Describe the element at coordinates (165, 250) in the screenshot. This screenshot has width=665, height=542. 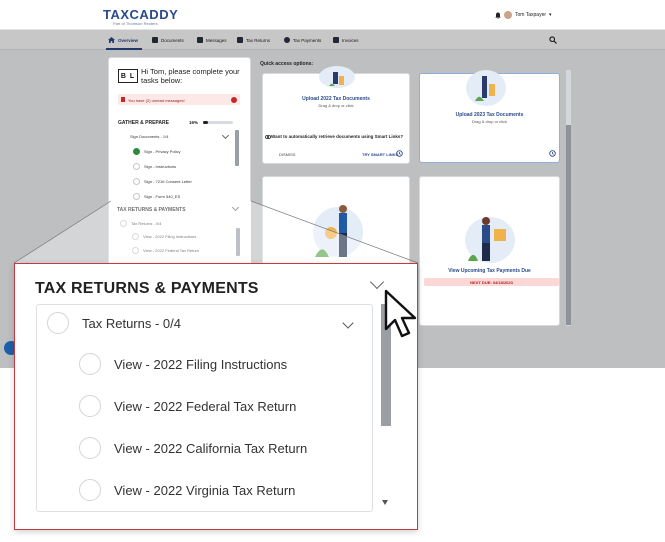
I see `returns-item-small: View - 2022 Federal Tax Return` at that location.